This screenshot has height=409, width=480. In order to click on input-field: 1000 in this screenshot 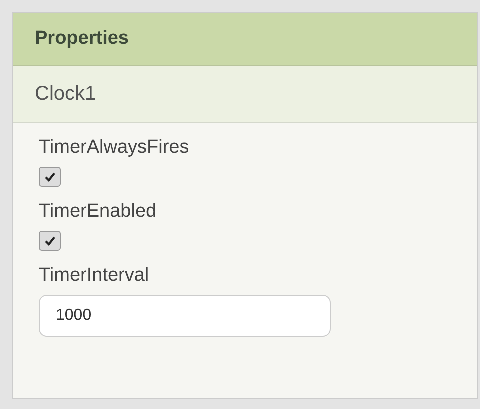, I will do `click(185, 316)`.